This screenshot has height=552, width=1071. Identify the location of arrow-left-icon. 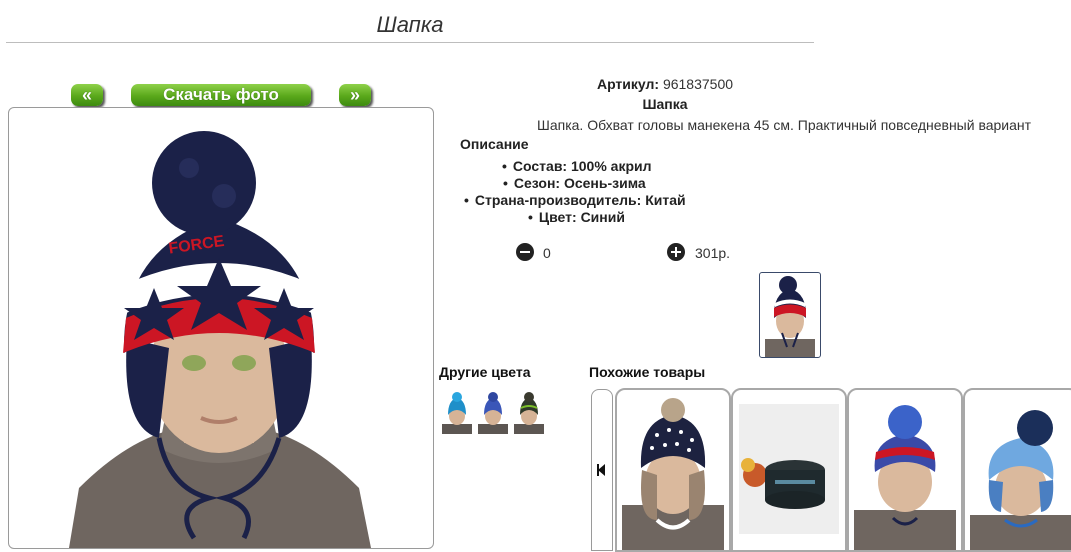
(601, 470).